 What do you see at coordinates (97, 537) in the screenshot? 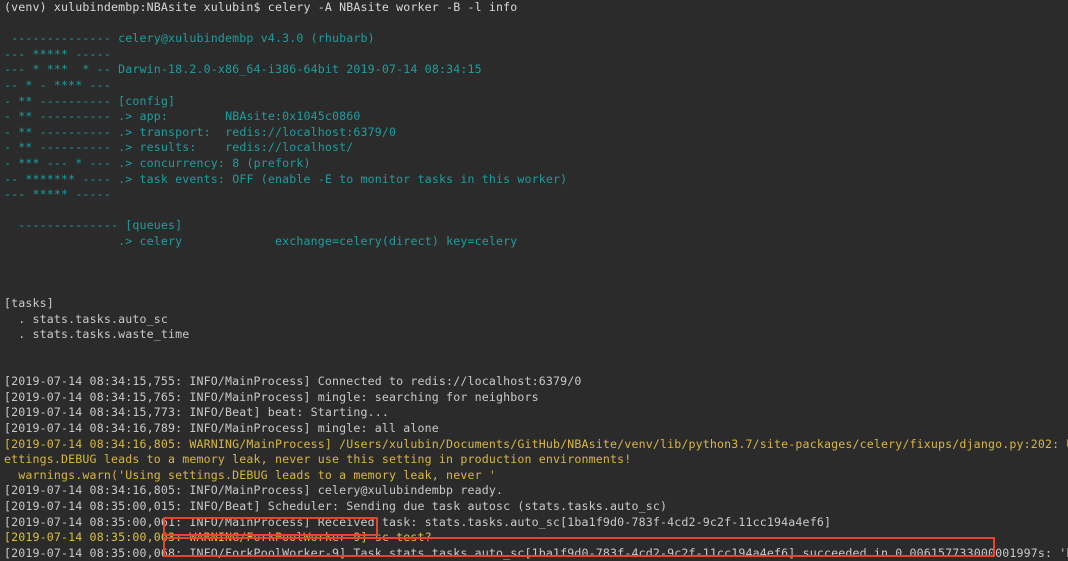
I see `highlighted-warning-timestamp: [2019-07-14 08:35:00,063:` at bounding box center [97, 537].